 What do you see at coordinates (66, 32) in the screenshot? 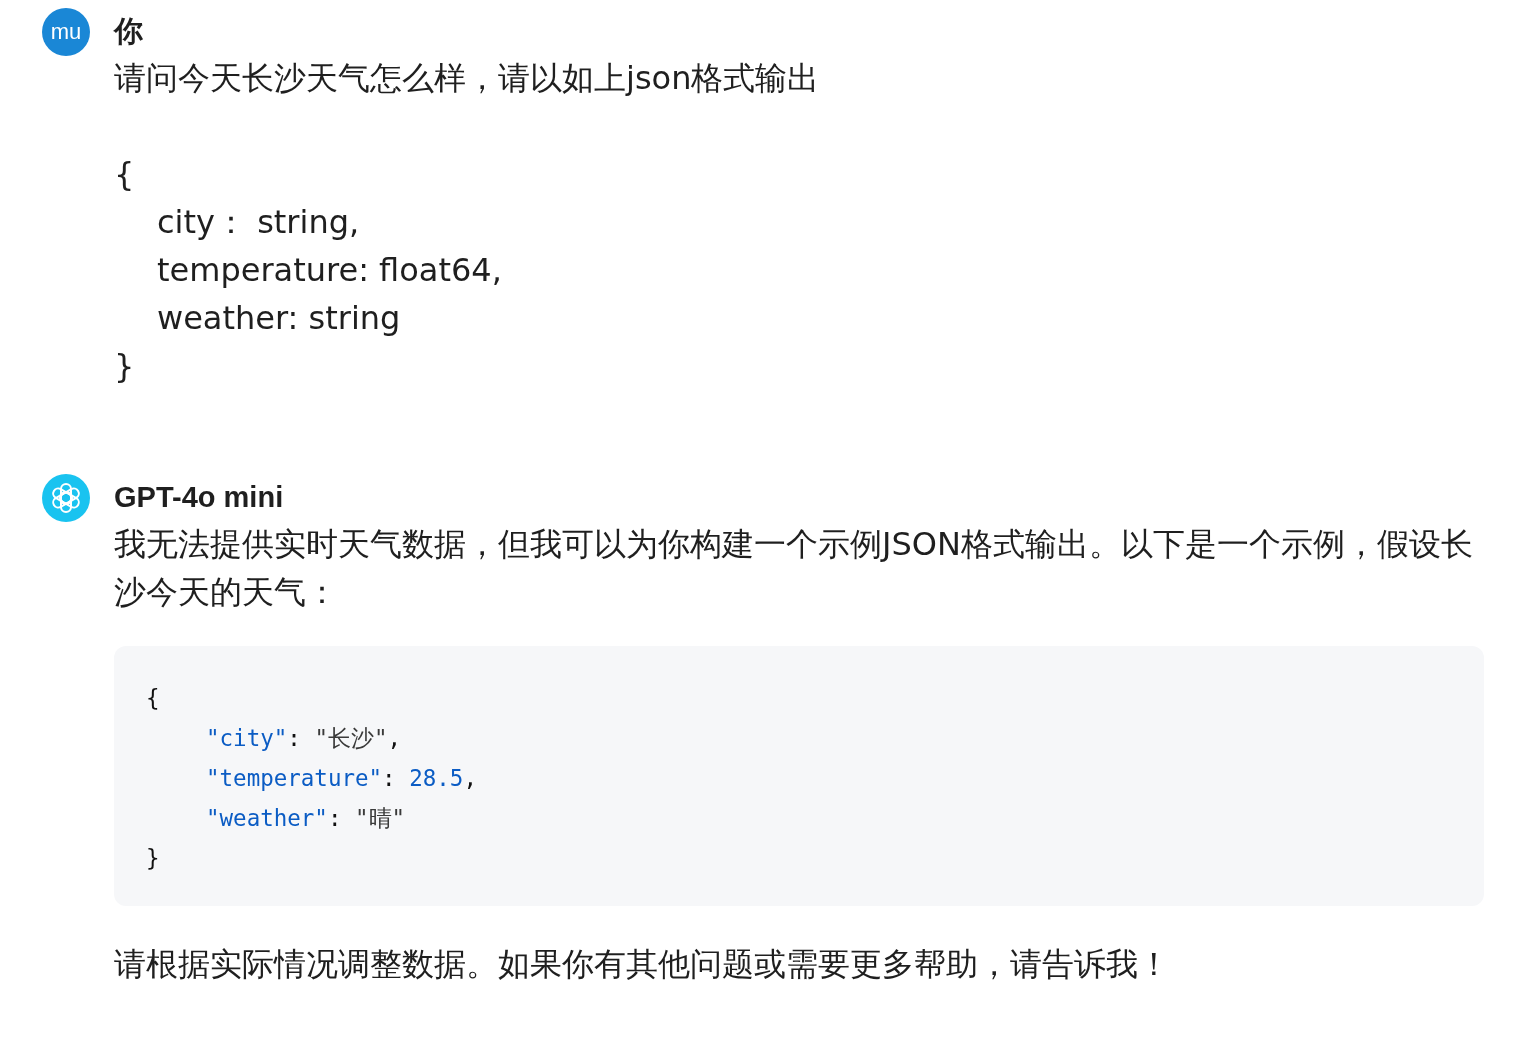
I see `user-avatar: mu` at bounding box center [66, 32].